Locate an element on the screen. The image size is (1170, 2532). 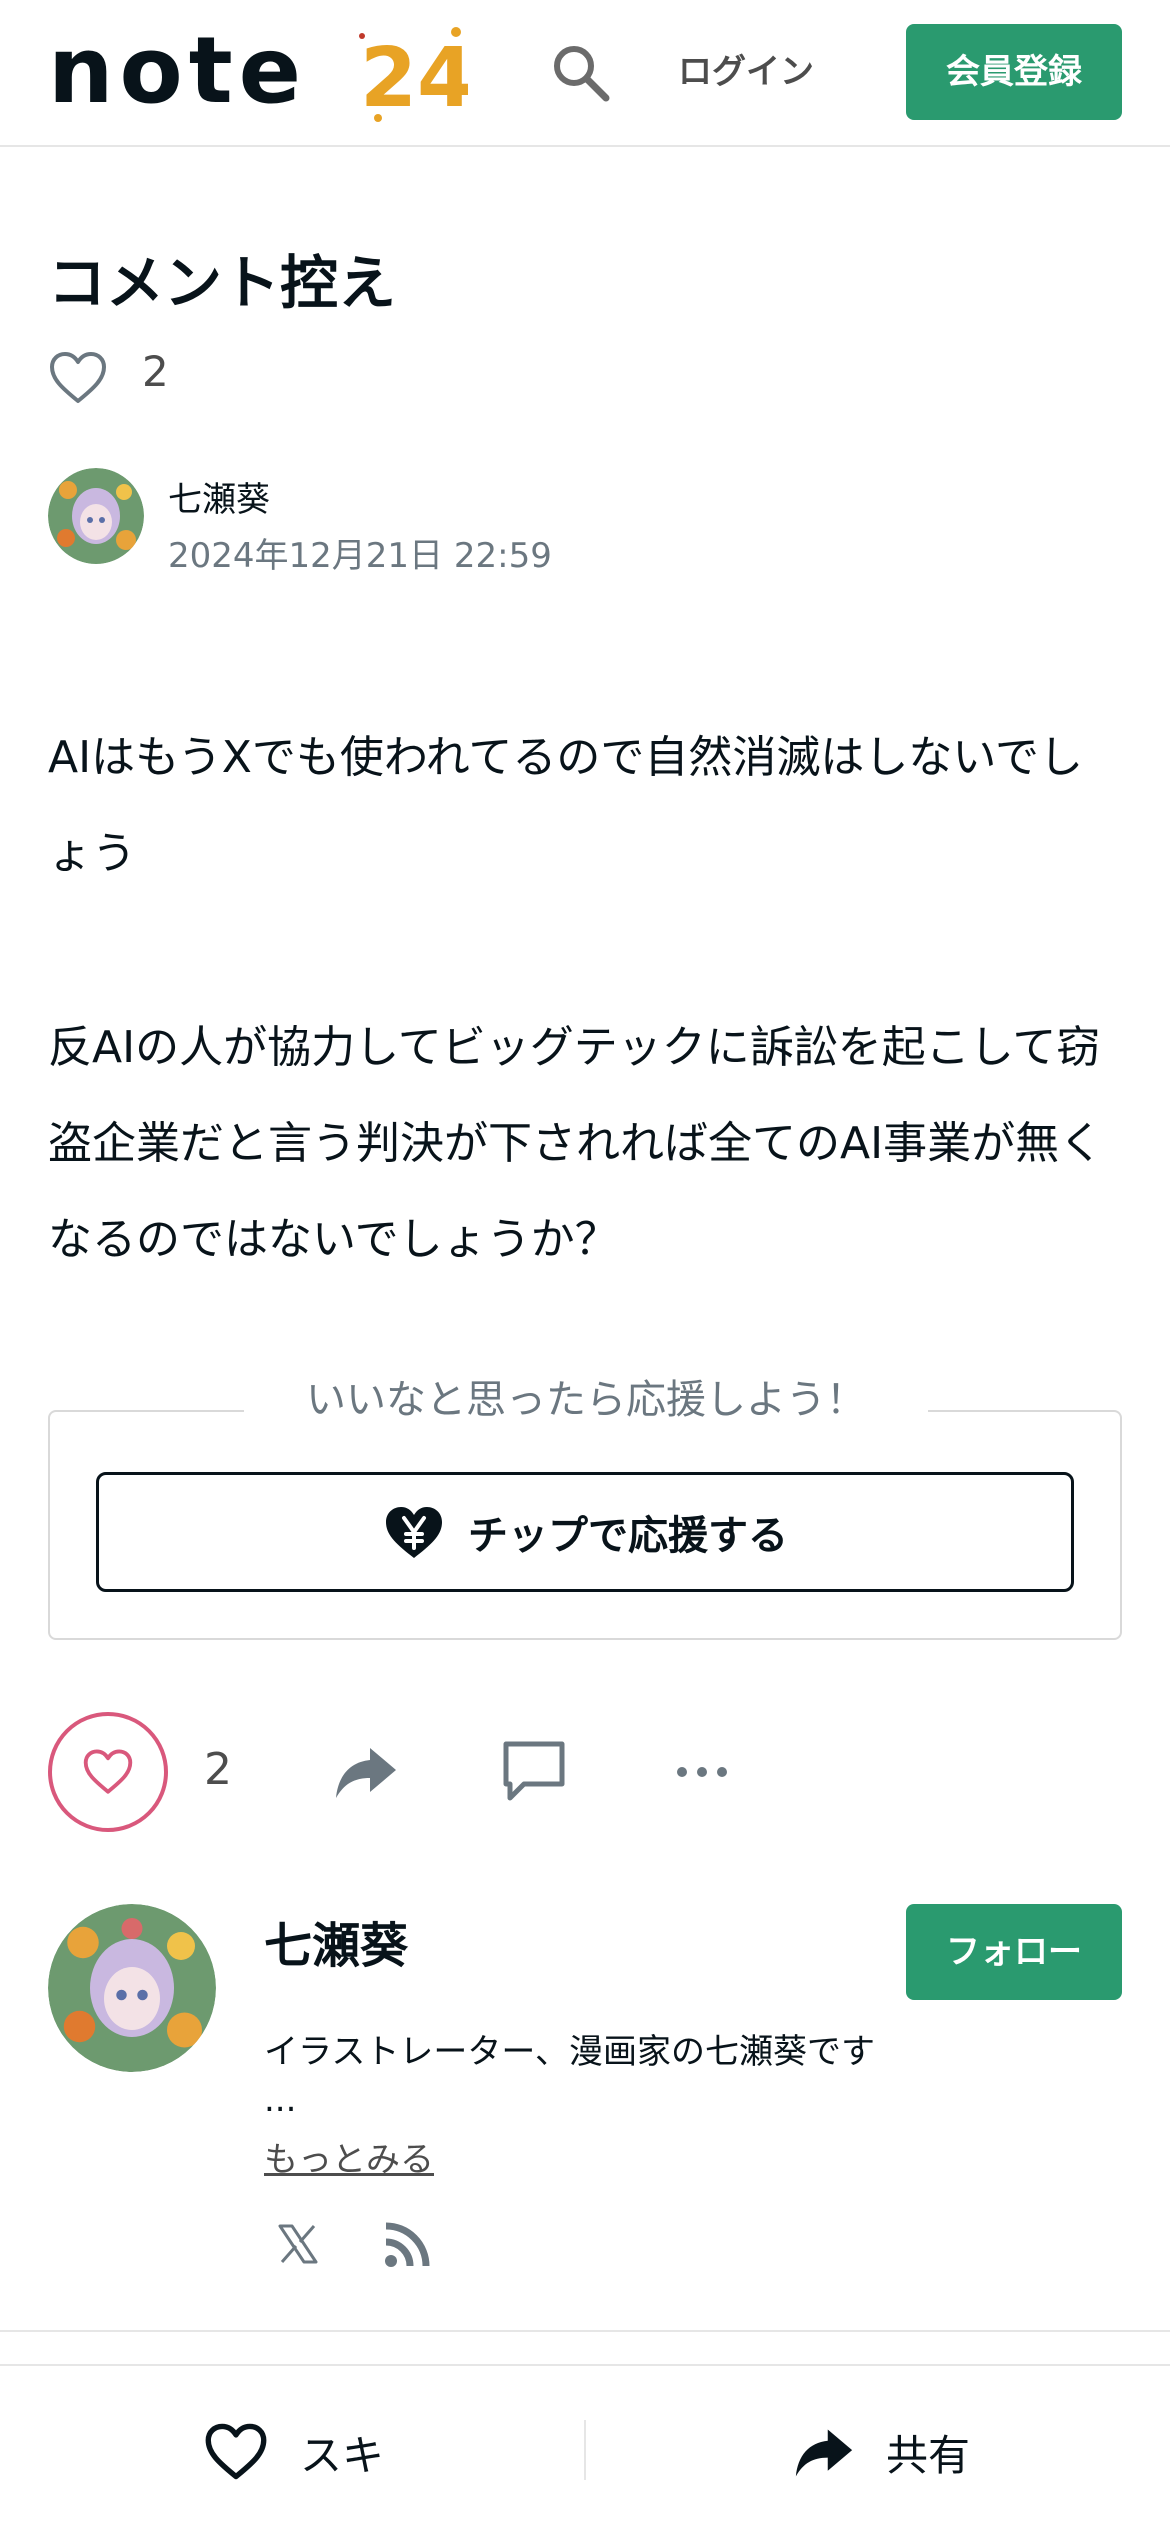
more-icon is located at coordinates (702, 1772).